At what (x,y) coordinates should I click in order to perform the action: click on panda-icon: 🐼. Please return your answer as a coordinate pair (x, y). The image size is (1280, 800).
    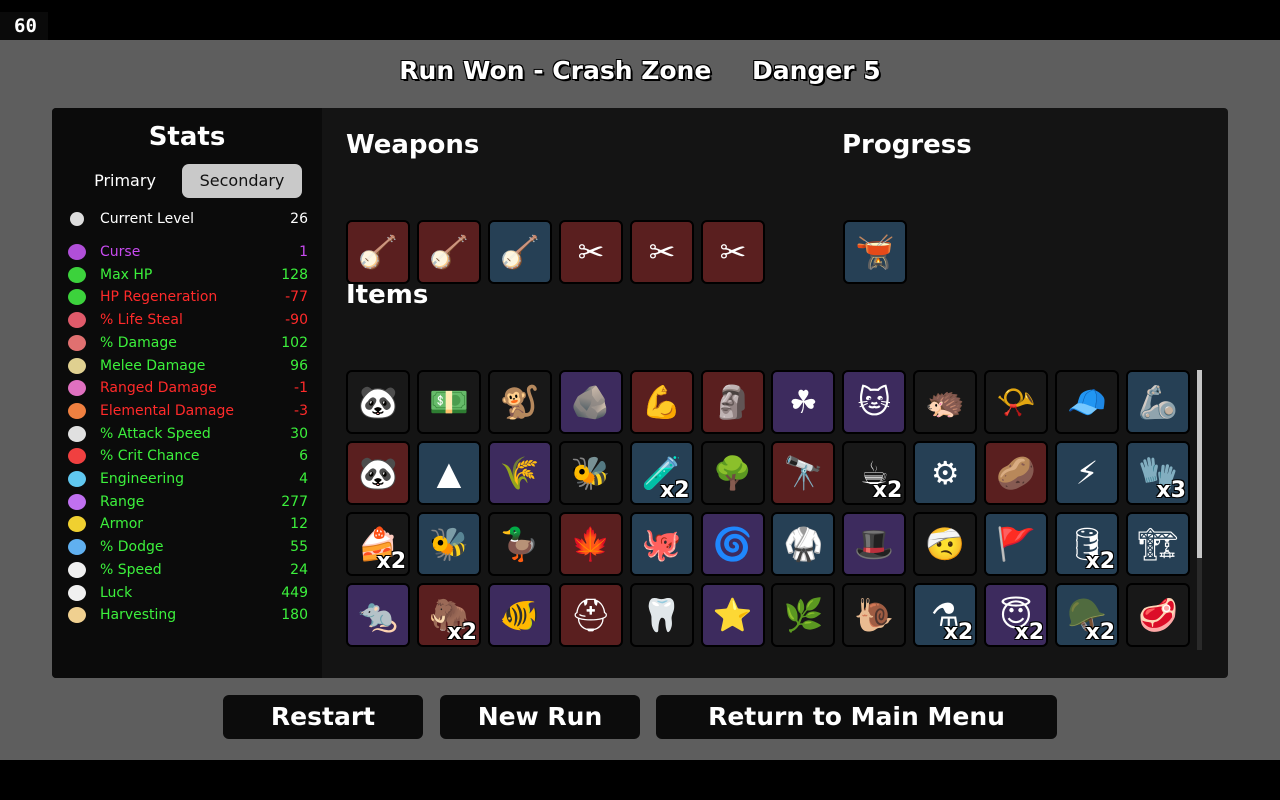
    Looking at the image, I should click on (378, 472).